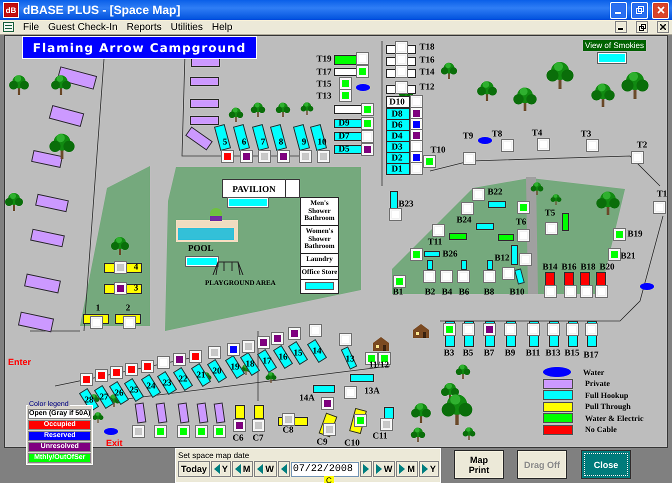 Image resolution: width=672 pixels, height=483 pixels. What do you see at coordinates (194, 469) in the screenshot?
I see `today-button: Today` at bounding box center [194, 469].